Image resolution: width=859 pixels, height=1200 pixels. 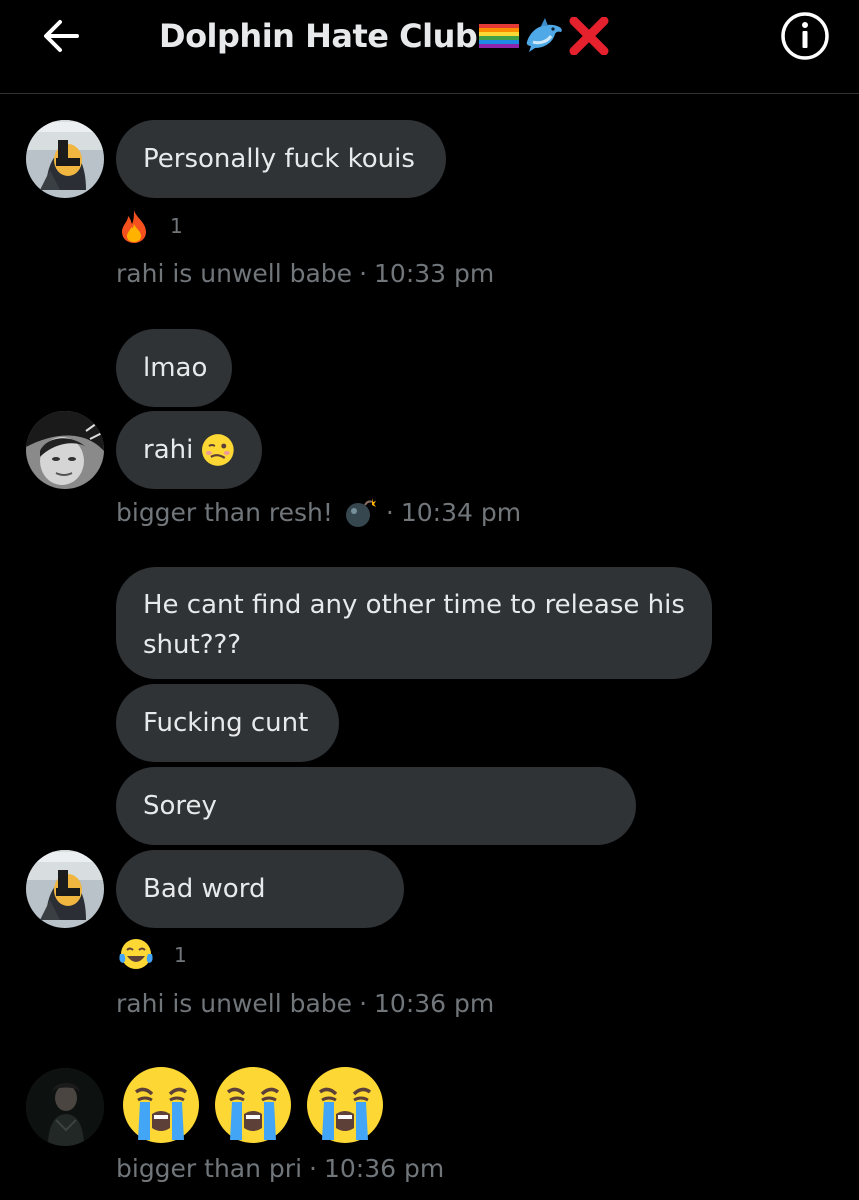 What do you see at coordinates (434, 273) in the screenshot?
I see `message-timestamp: 10:33 pm` at bounding box center [434, 273].